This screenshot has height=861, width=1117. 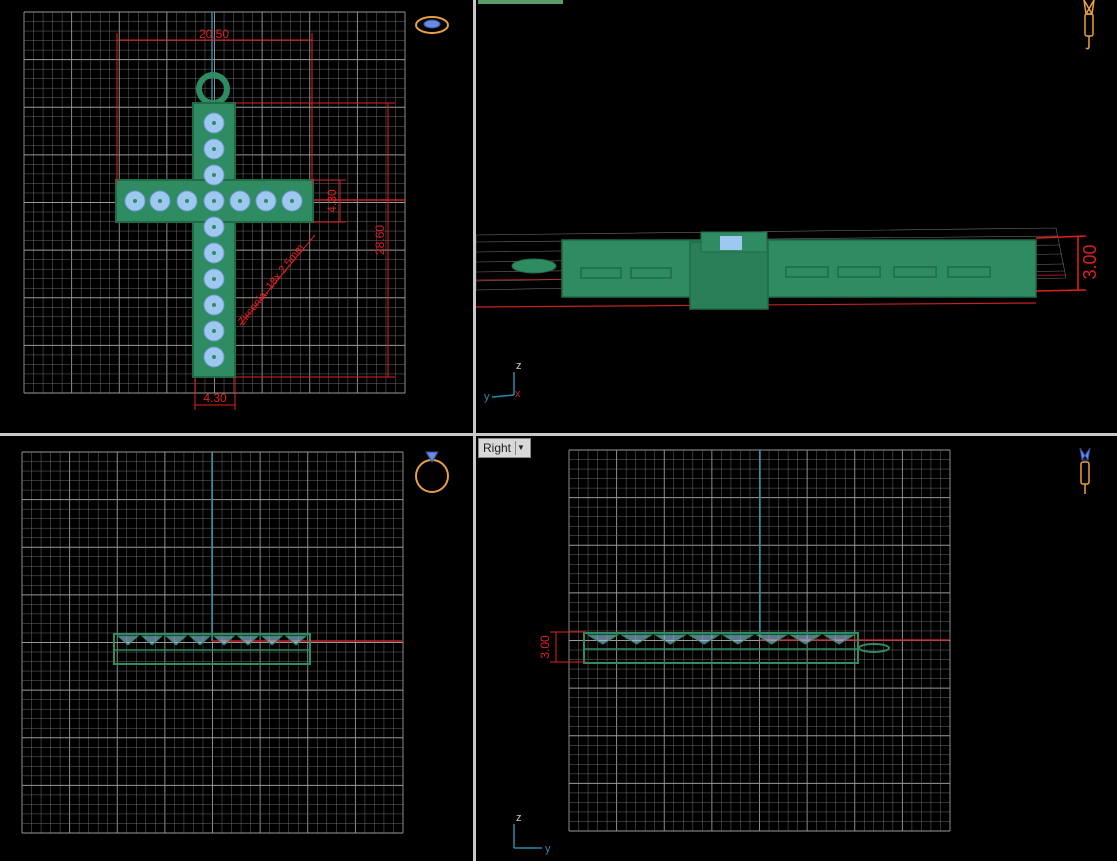 What do you see at coordinates (215, 398) in the screenshot?
I see `dimension-stem-label: 4.30` at bounding box center [215, 398].